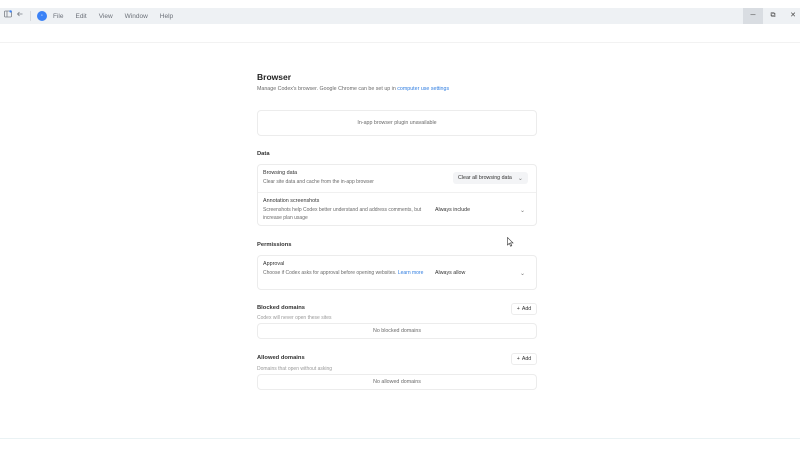 This screenshot has height=450, width=800. What do you see at coordinates (30, 16) in the screenshot?
I see `divider` at bounding box center [30, 16].